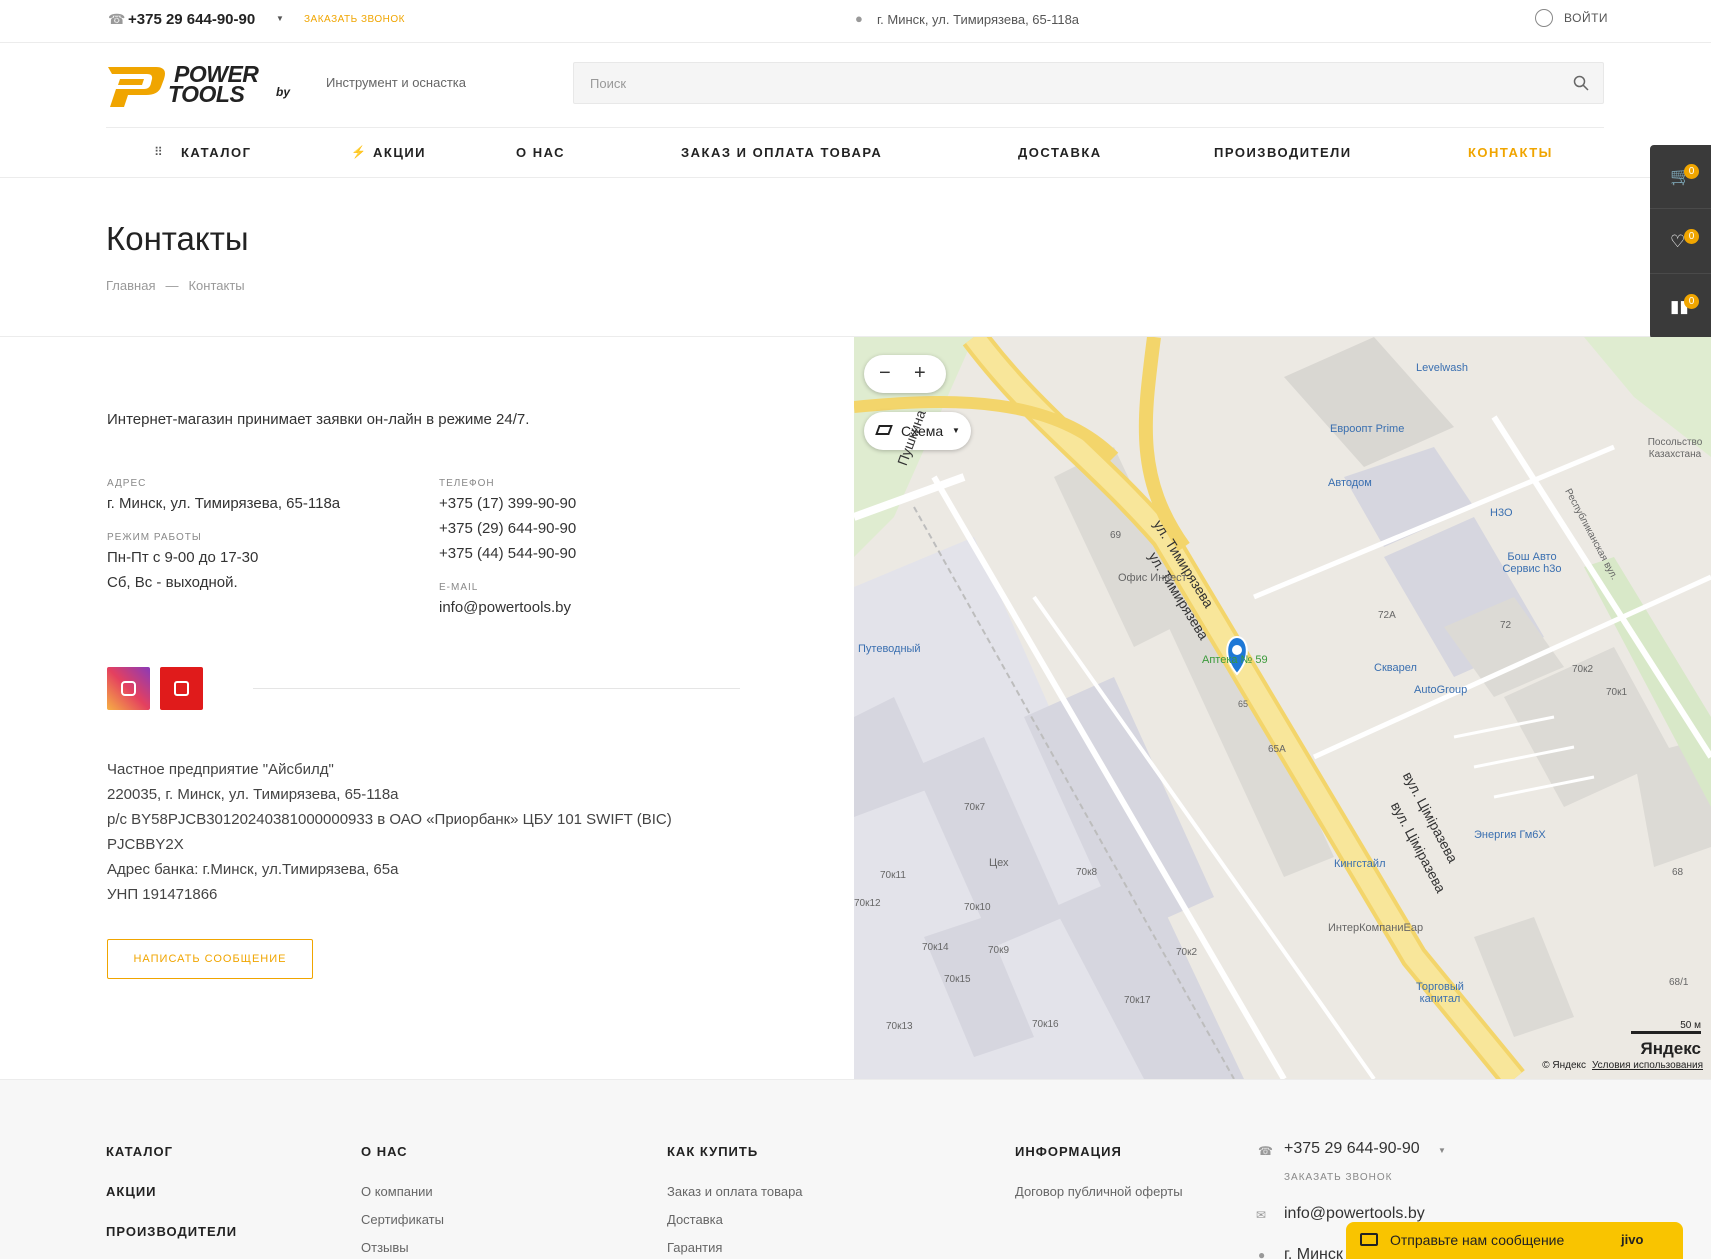 The image size is (1711, 1259). I want to click on phone-1: +375 (17) 399-90-90, so click(507, 503).